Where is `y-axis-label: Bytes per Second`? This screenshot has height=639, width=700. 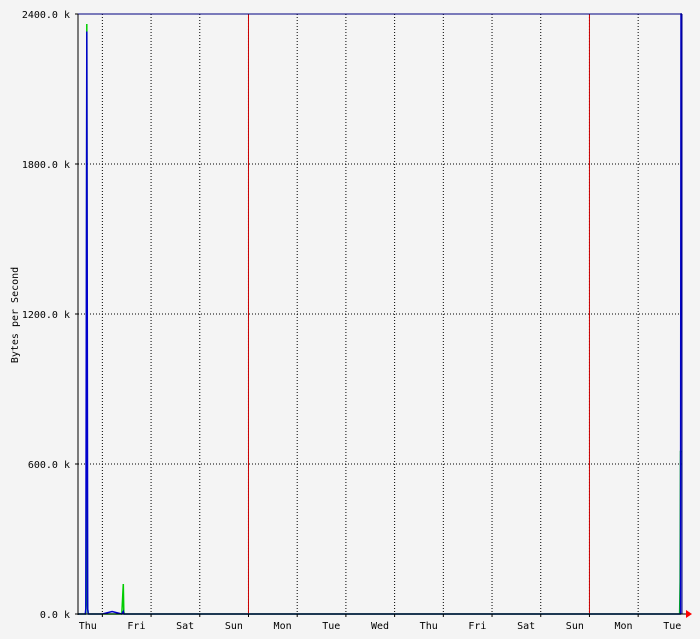 y-axis-label: Bytes per Second is located at coordinates (15, 315).